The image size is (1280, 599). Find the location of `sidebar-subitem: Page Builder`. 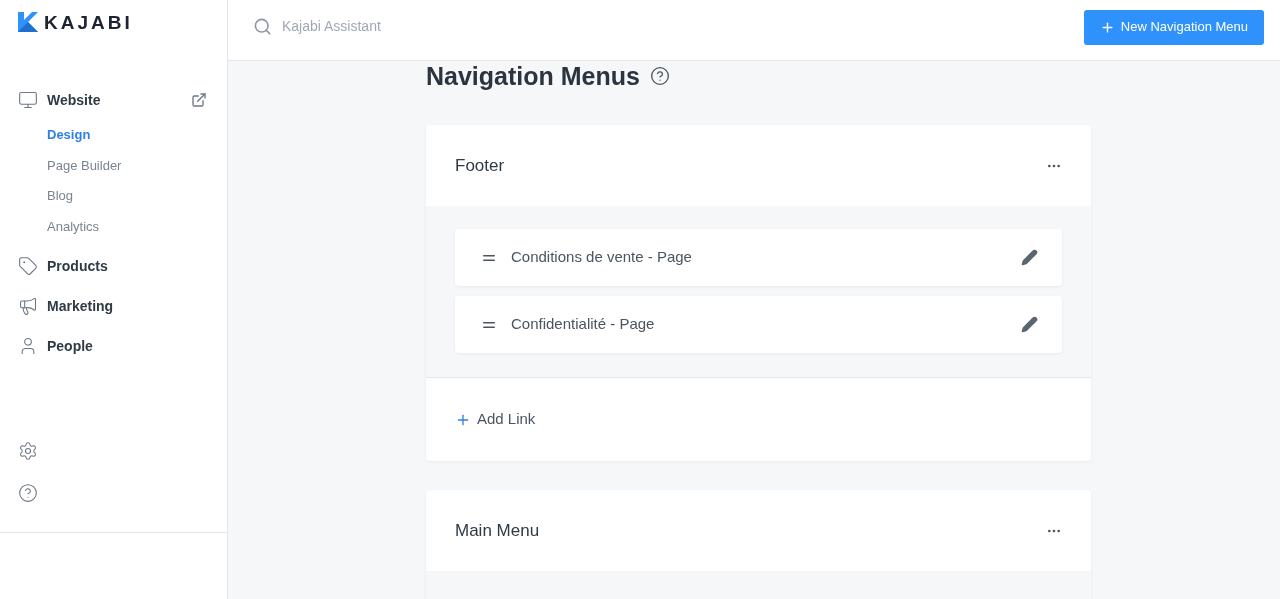

sidebar-subitem: Page Builder is located at coordinates (113, 165).